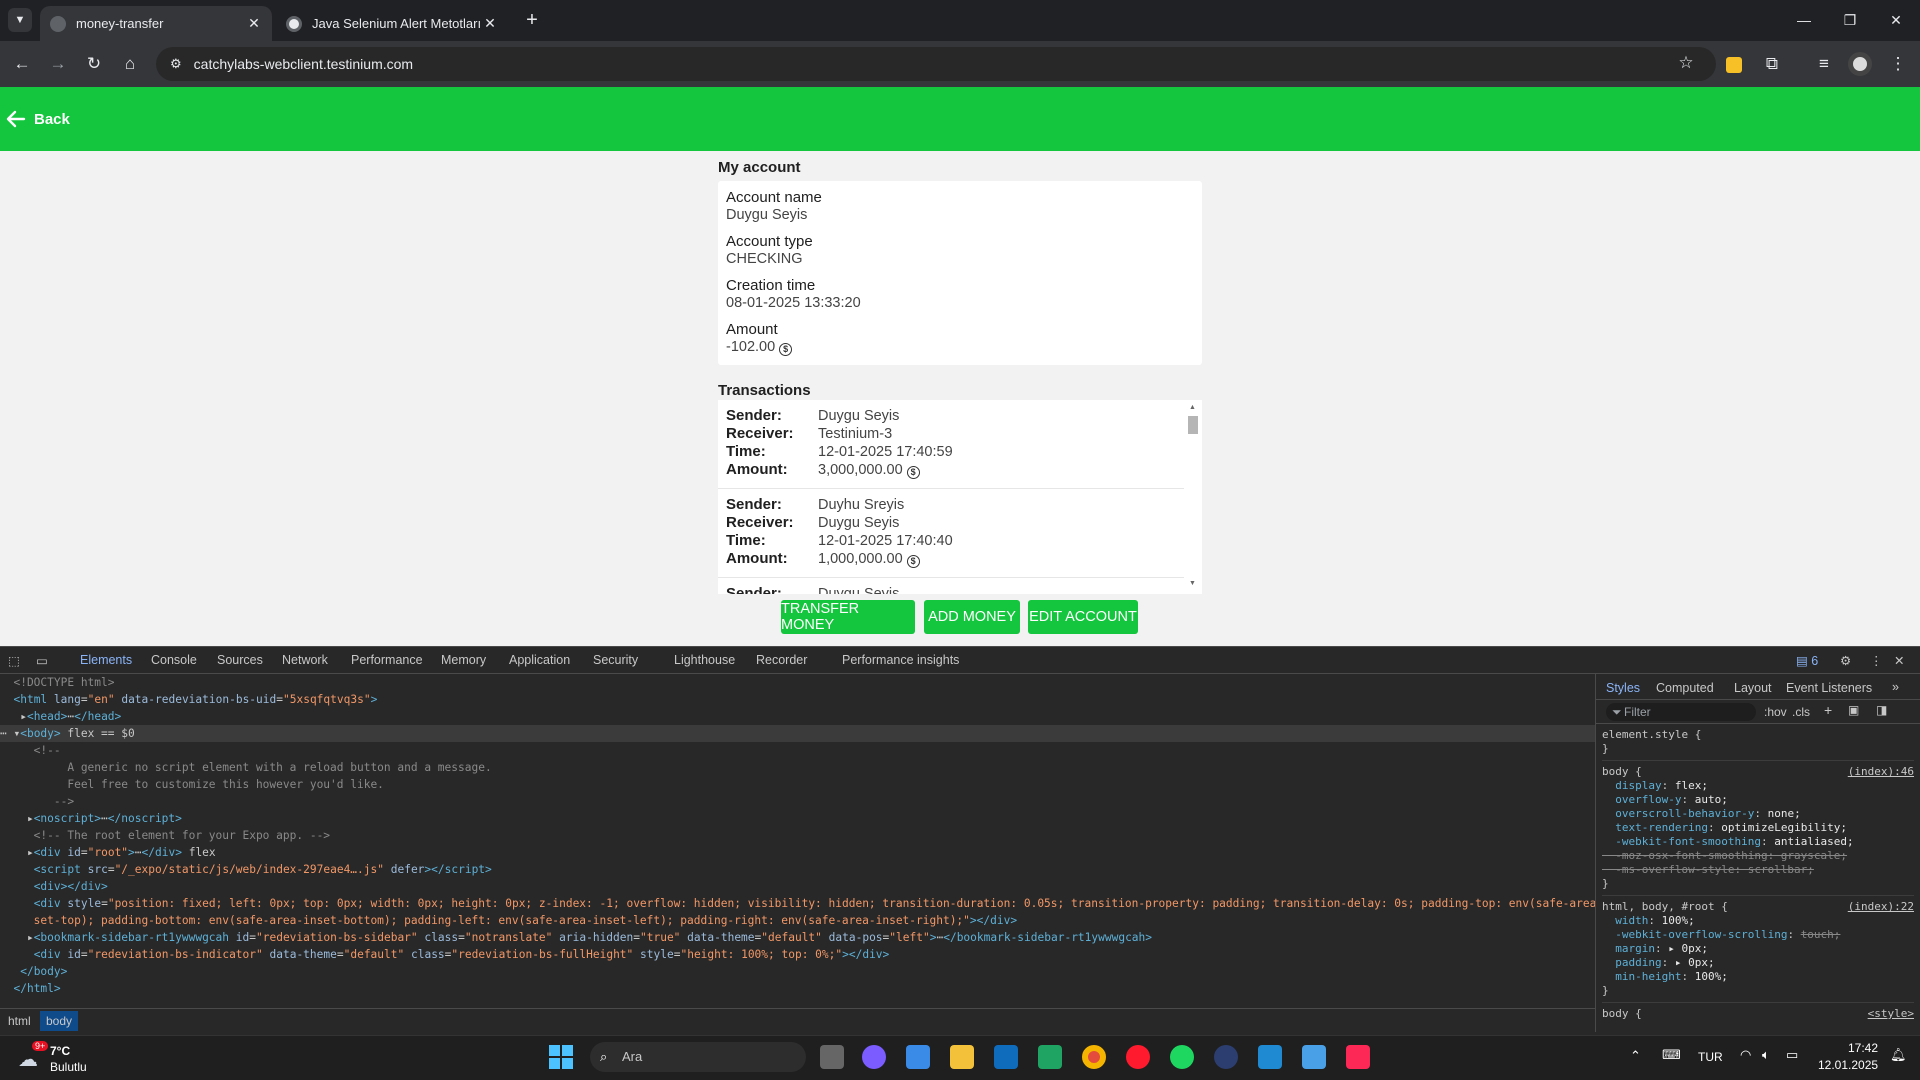 This screenshot has width=1920, height=1080. What do you see at coordinates (1898, 64) in the screenshot?
I see `menu-kebab-icon: ⋮` at bounding box center [1898, 64].